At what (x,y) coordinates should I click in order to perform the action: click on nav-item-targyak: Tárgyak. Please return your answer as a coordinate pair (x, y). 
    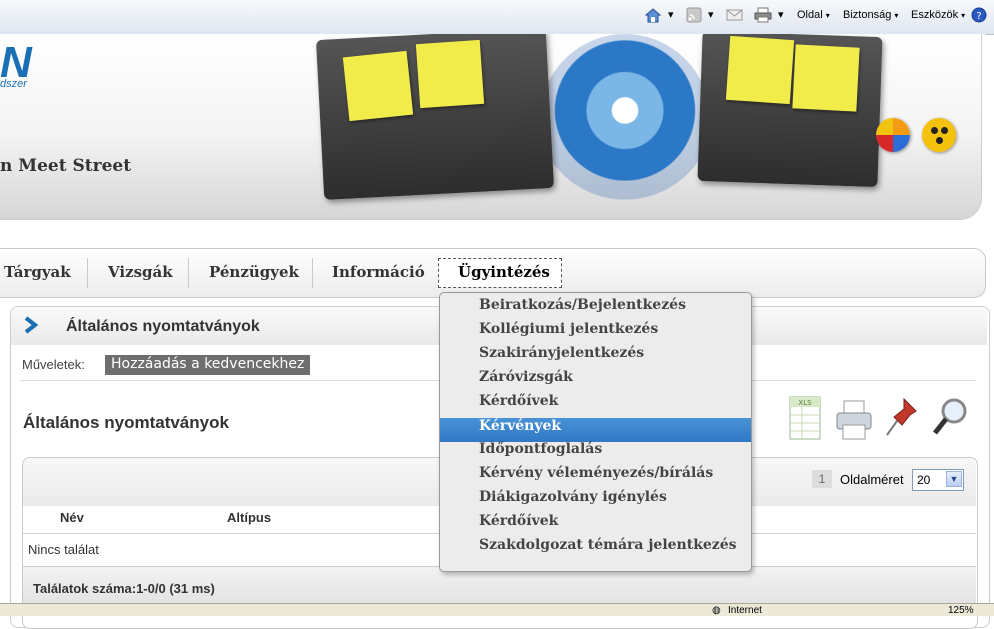
    Looking at the image, I should click on (37, 272).